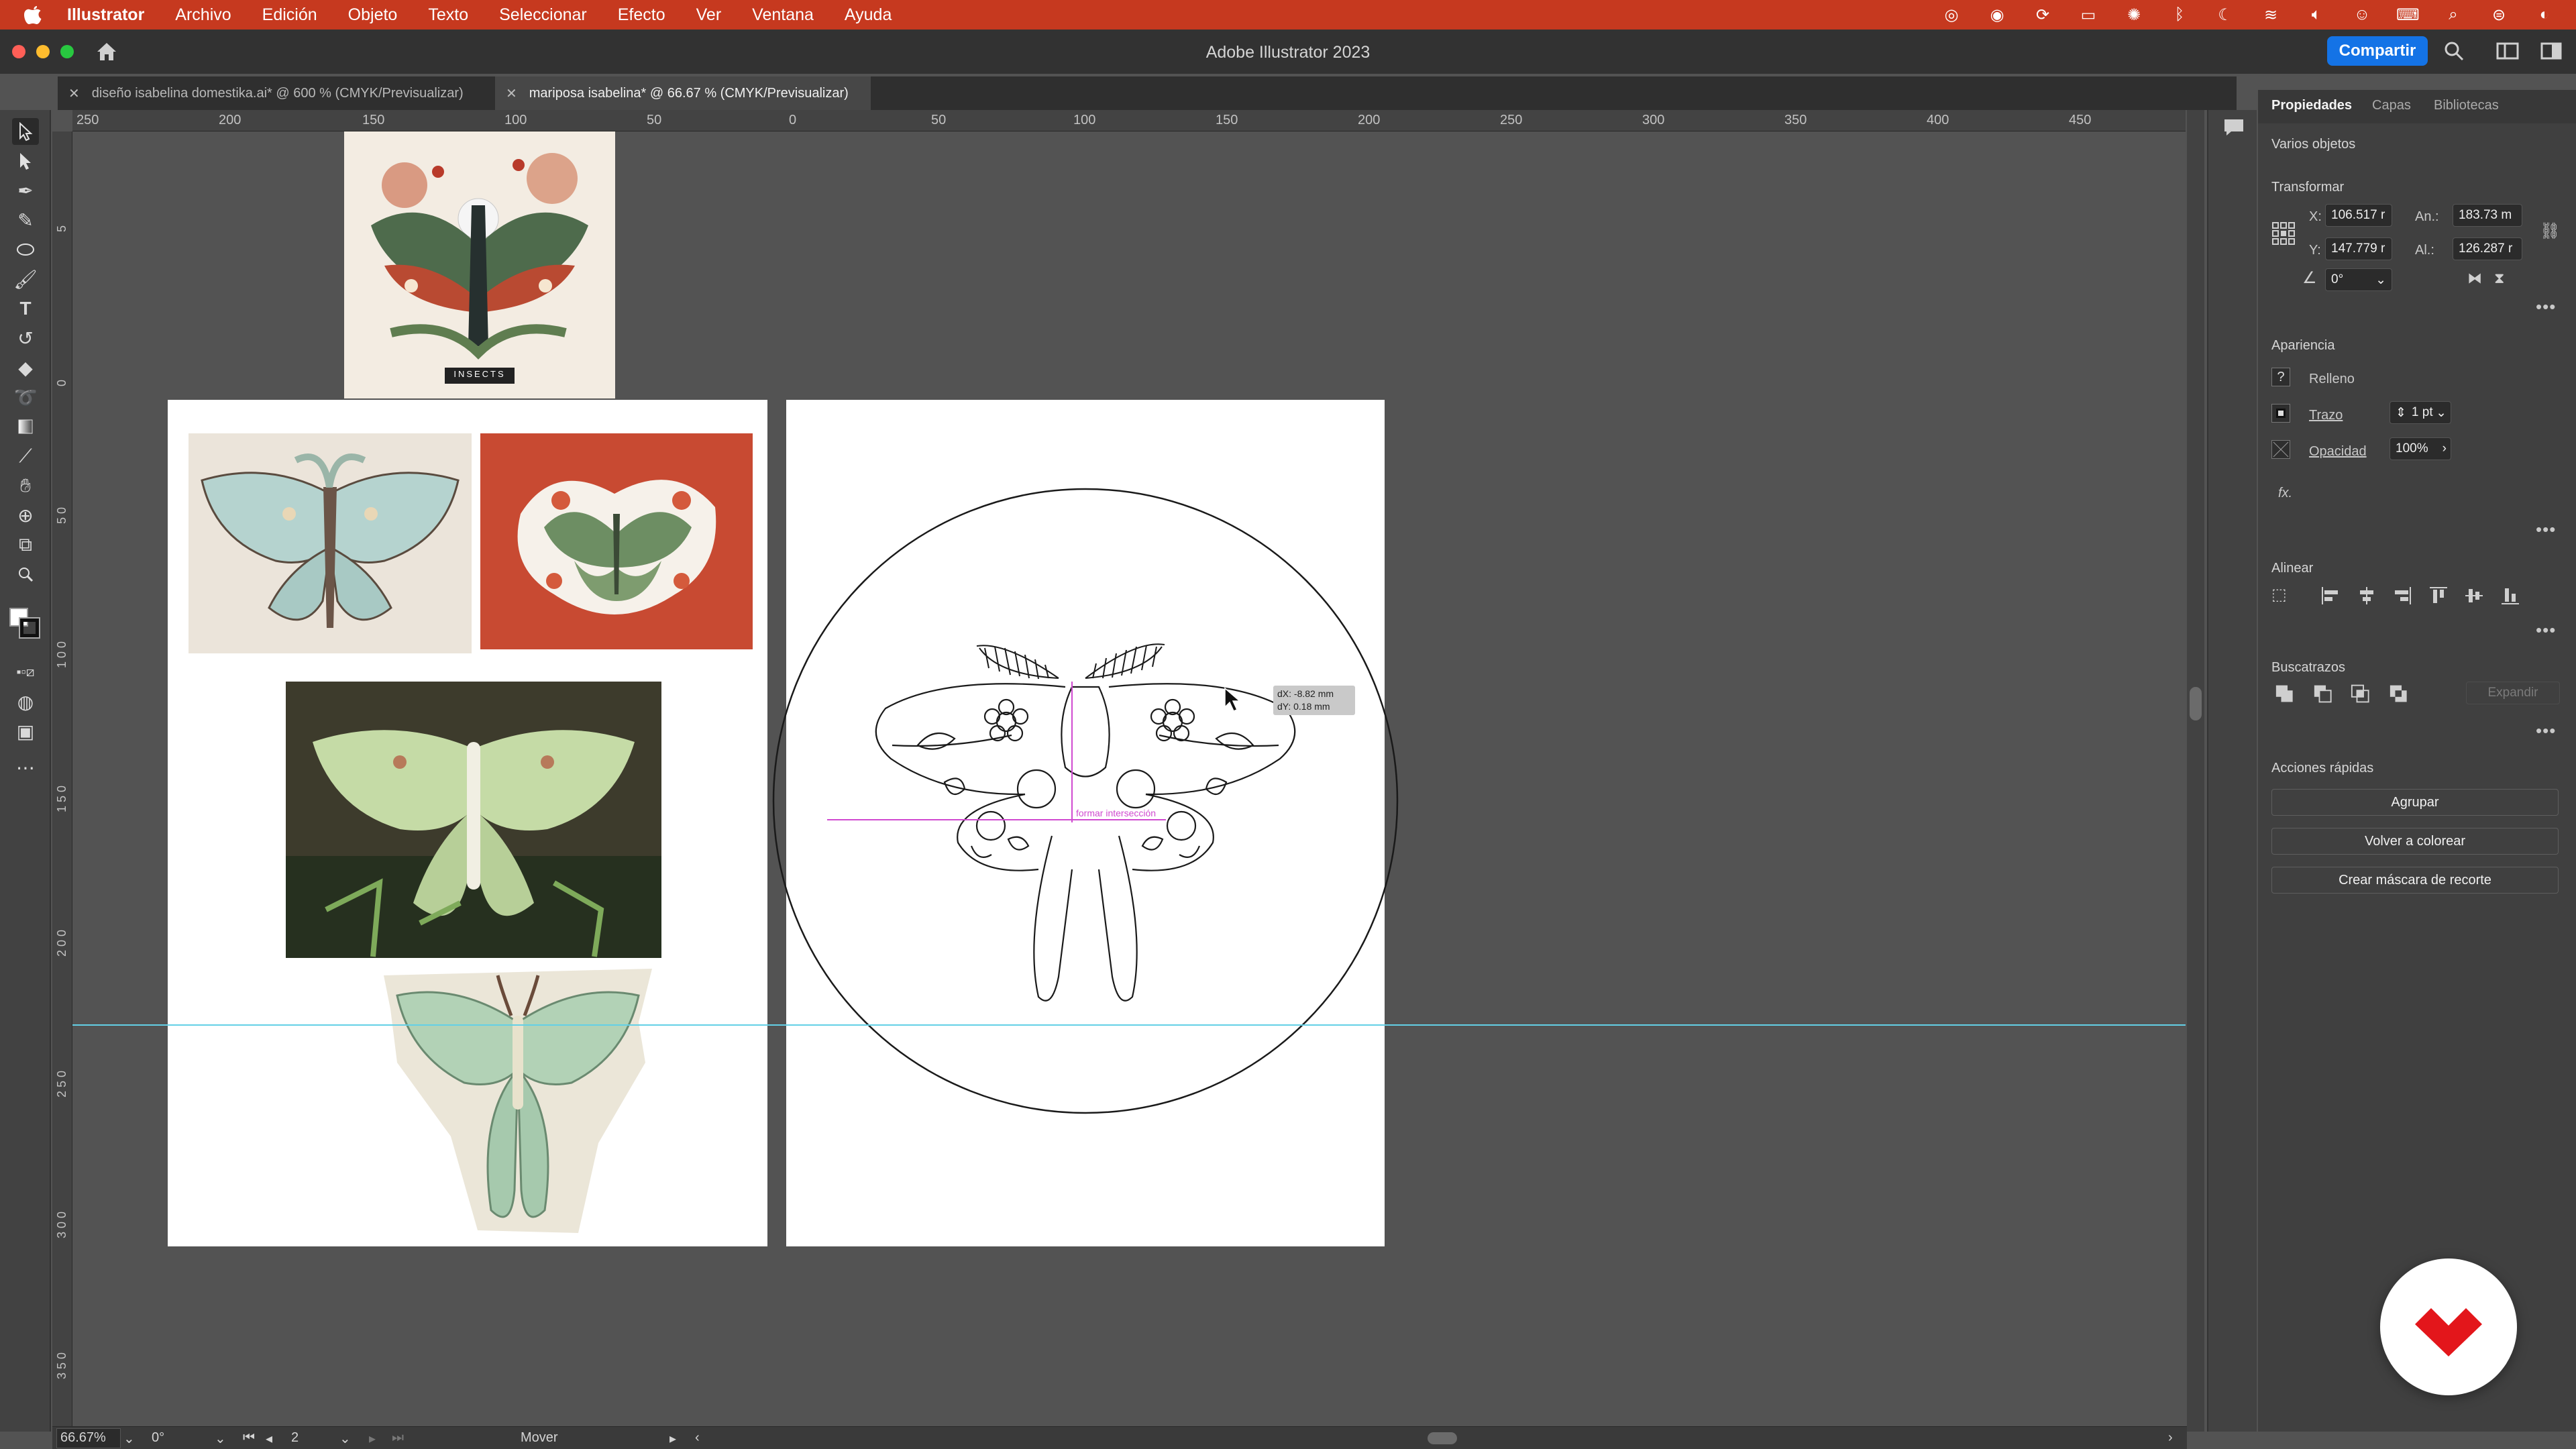 The image size is (2576, 1449). I want to click on puppet-warp-tool-icon: ✋︎, so click(25, 485).